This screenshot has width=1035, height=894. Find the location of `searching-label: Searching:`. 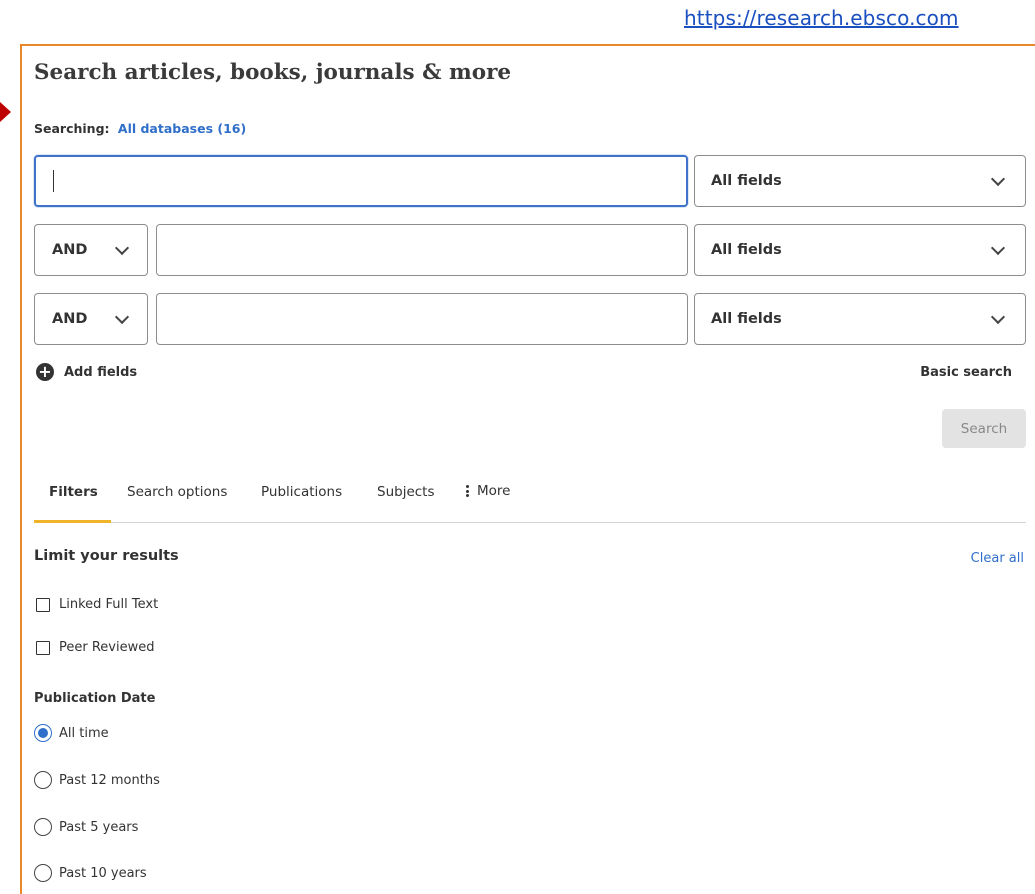

searching-label: Searching: is located at coordinates (72, 128).